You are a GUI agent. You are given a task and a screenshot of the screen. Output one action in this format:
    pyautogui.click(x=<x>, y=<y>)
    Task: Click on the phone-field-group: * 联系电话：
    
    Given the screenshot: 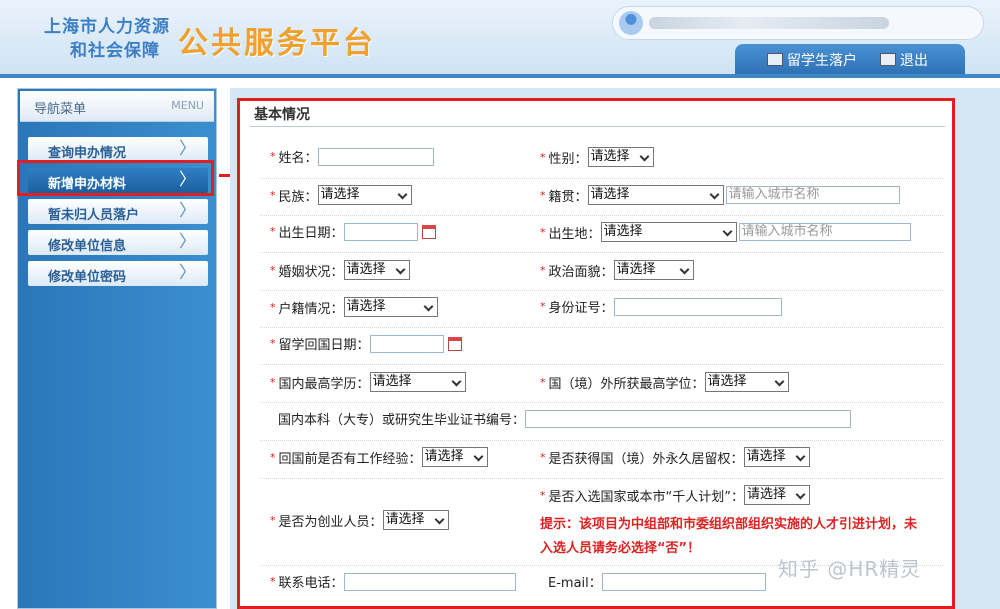 What is the action you would take?
    pyautogui.click(x=393, y=581)
    